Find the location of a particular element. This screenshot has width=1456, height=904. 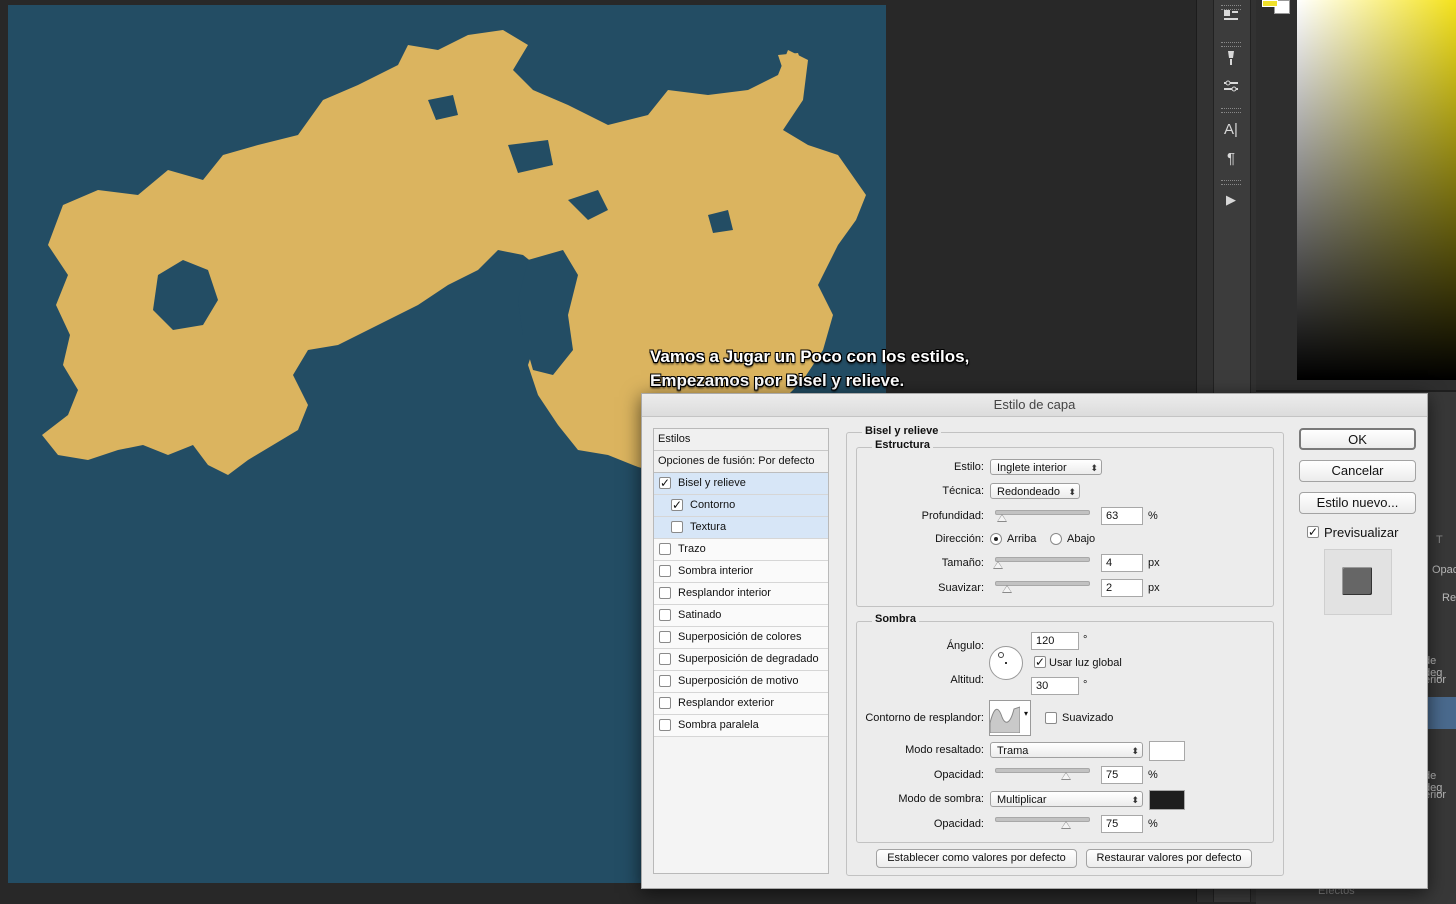

direction-down-radio is located at coordinates (1056, 539).